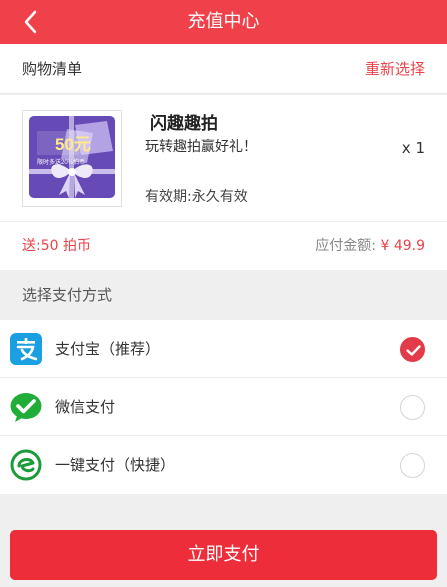  I want to click on payment-section-title: 选择支付方式, so click(67, 295).